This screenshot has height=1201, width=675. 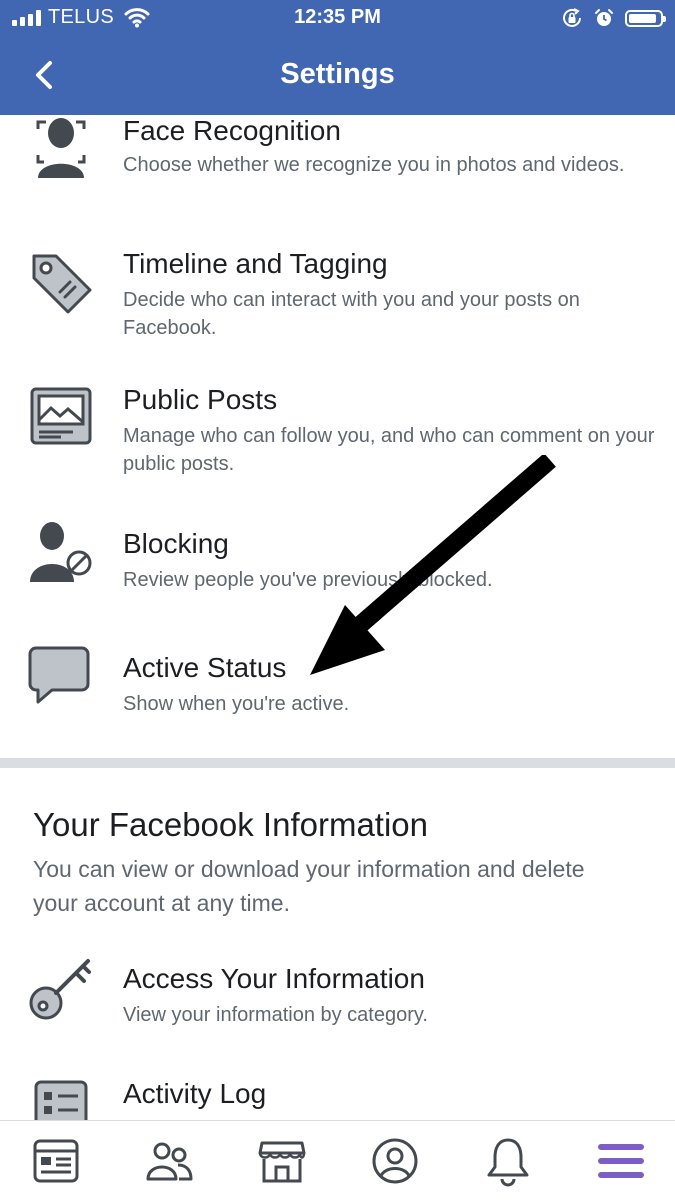 What do you see at coordinates (282, 1161) in the screenshot?
I see `marketplace-icon` at bounding box center [282, 1161].